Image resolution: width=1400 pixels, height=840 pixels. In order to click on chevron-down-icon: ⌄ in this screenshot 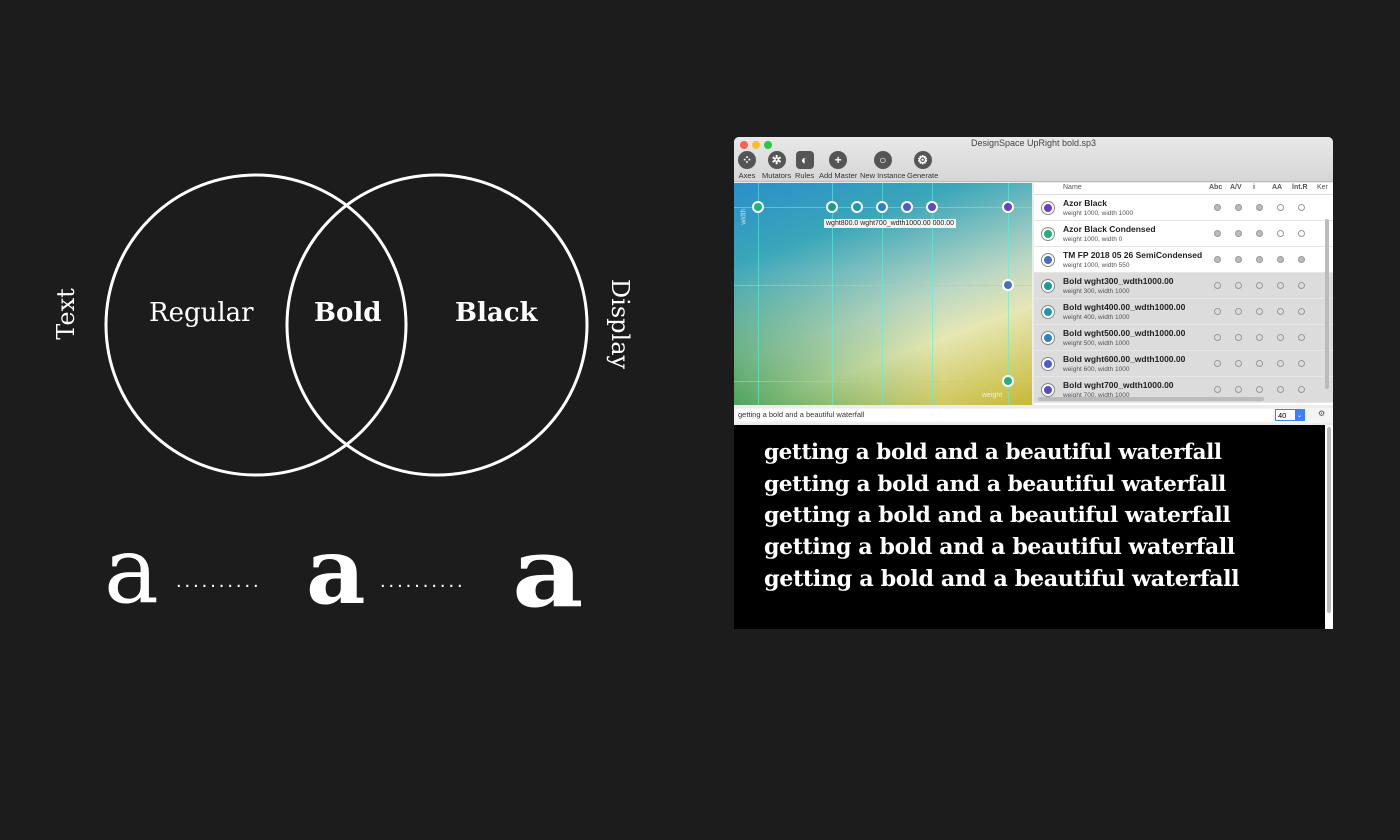, I will do `click(1299, 415)`.